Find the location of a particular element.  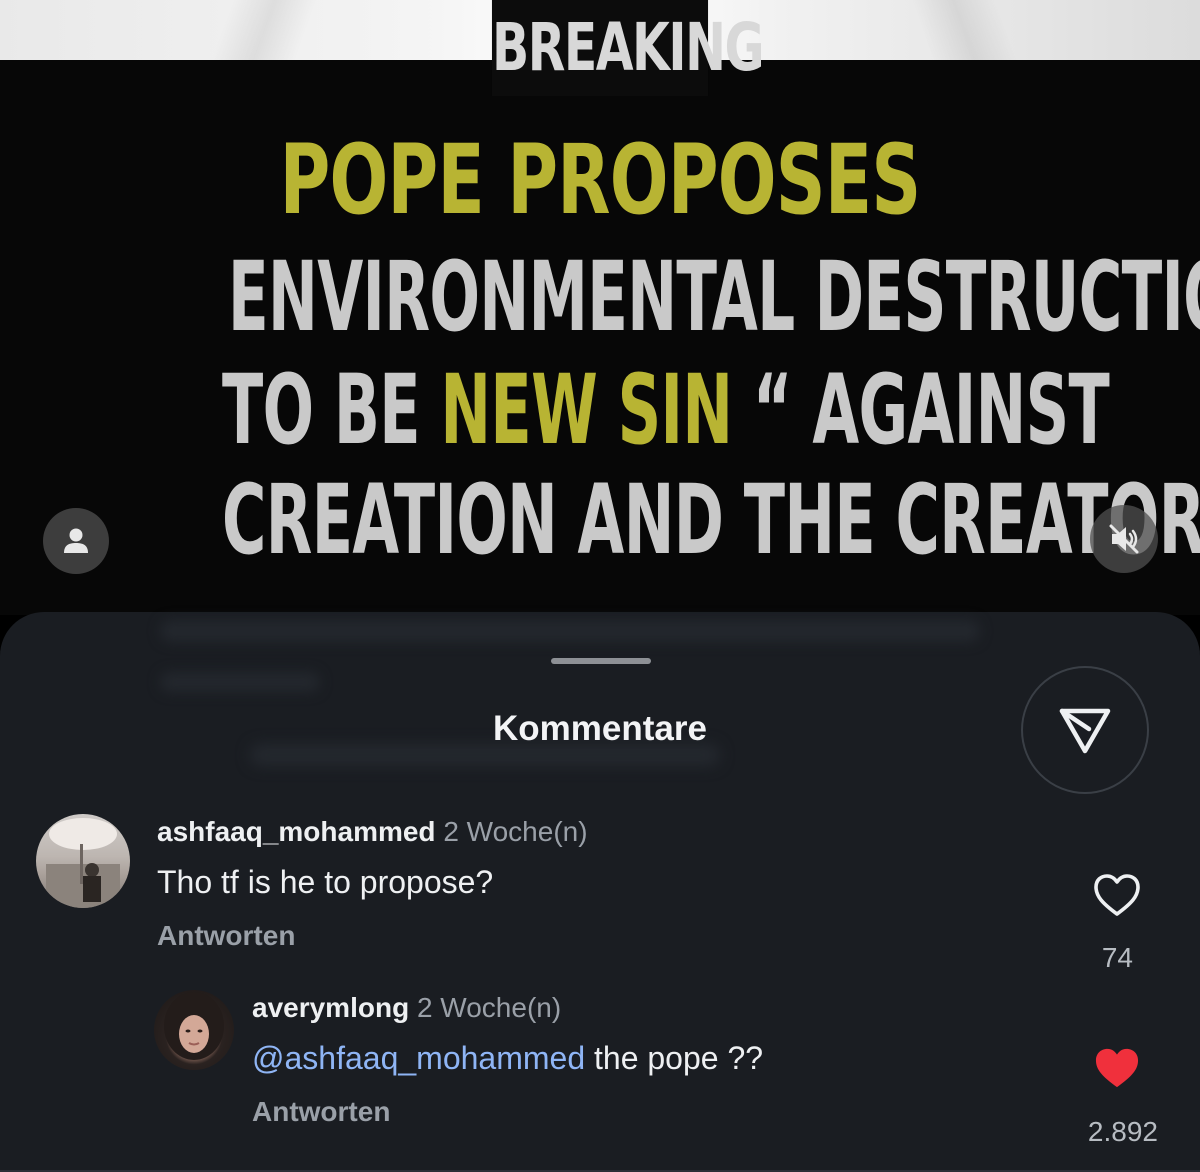

comment-header: ashfaaq_mohammed 2 Woche(n) is located at coordinates (372, 832).